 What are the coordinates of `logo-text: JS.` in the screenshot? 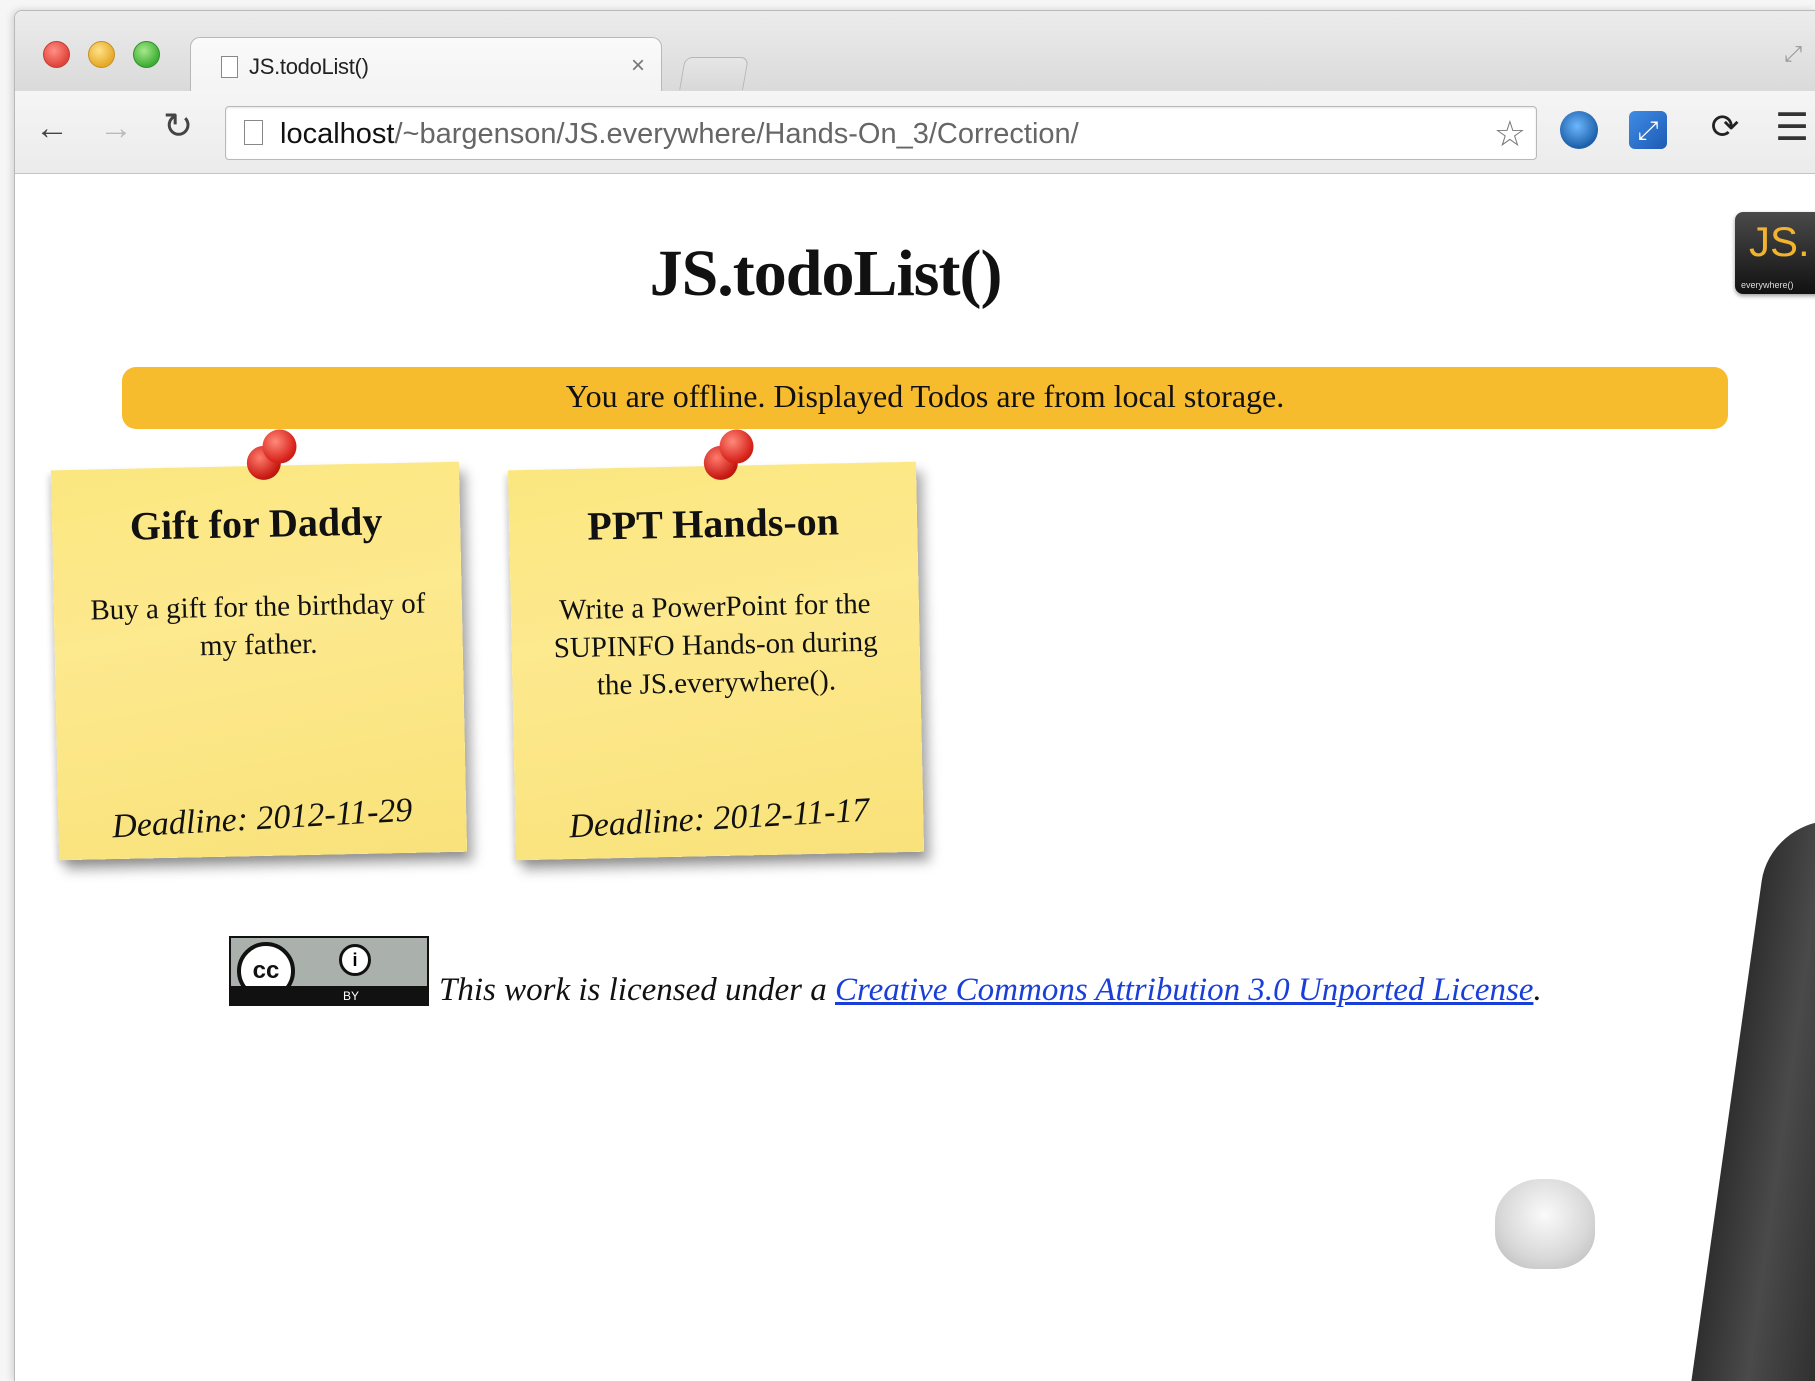 It's located at (1779, 241).